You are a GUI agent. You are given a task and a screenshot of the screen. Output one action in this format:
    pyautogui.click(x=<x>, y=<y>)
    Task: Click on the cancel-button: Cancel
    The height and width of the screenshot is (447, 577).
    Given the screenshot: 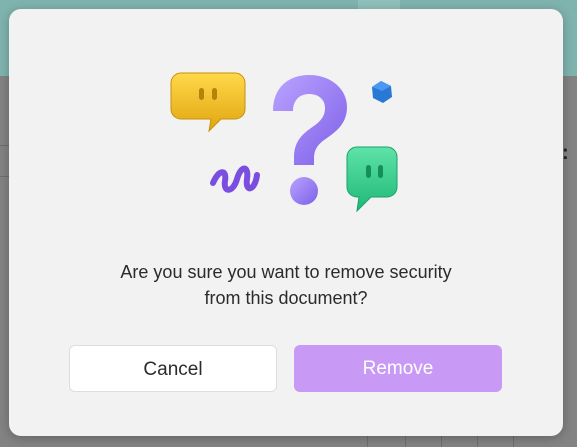 What is the action you would take?
    pyautogui.click(x=173, y=368)
    